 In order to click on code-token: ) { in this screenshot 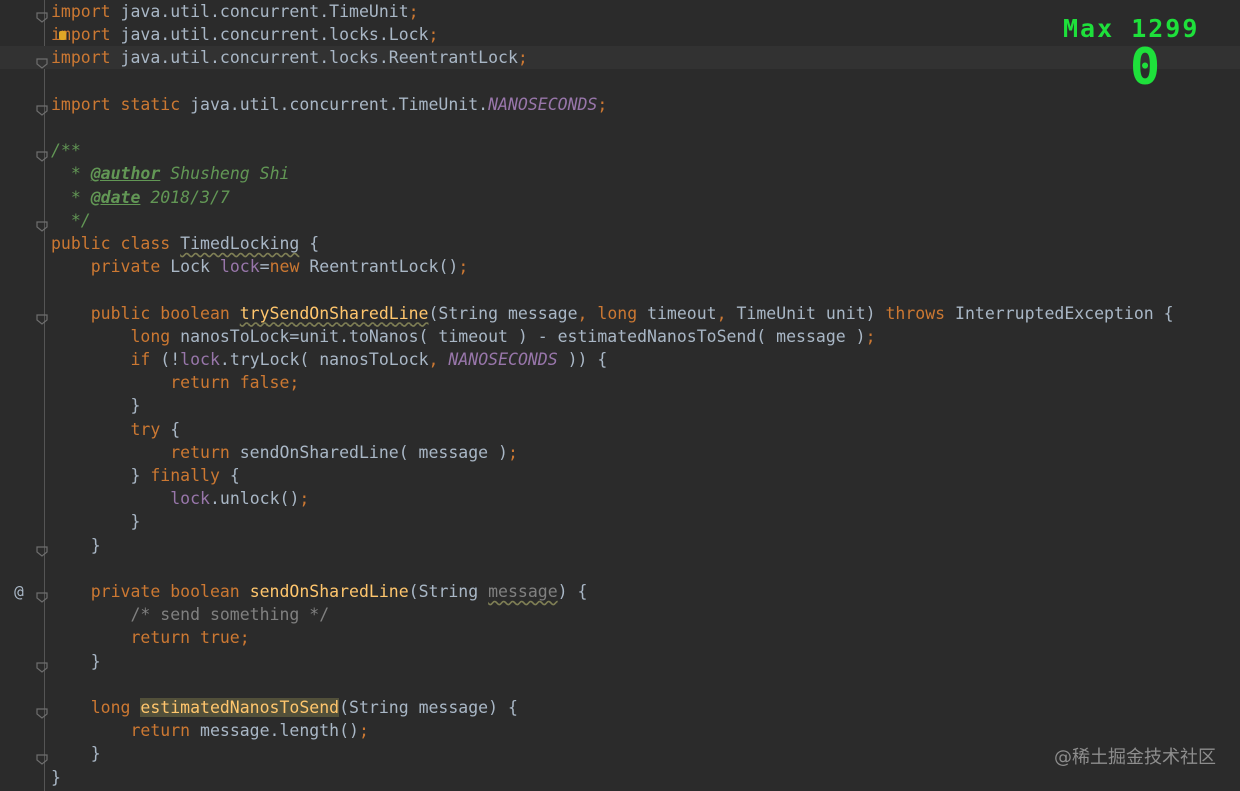, I will do `click(572, 591)`.